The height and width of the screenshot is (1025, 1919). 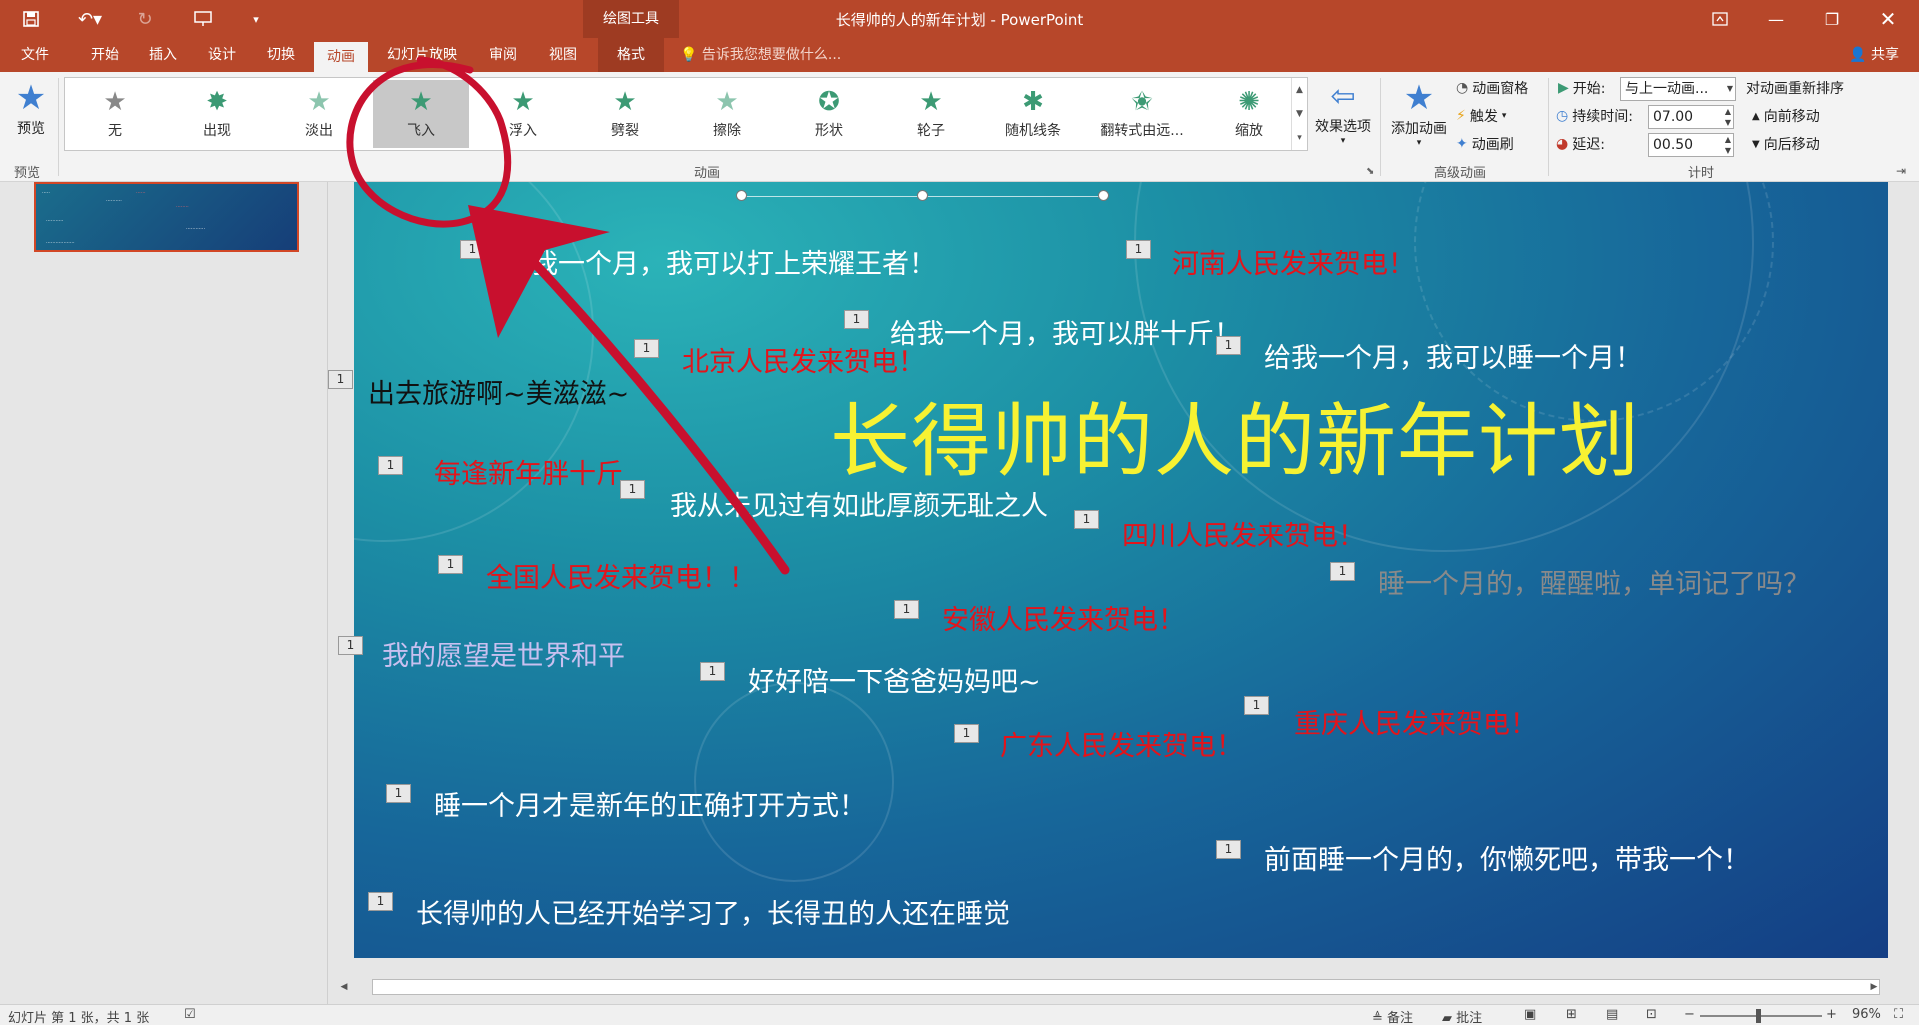 I want to click on tab-transitions: 切换, so click(x=281, y=55).